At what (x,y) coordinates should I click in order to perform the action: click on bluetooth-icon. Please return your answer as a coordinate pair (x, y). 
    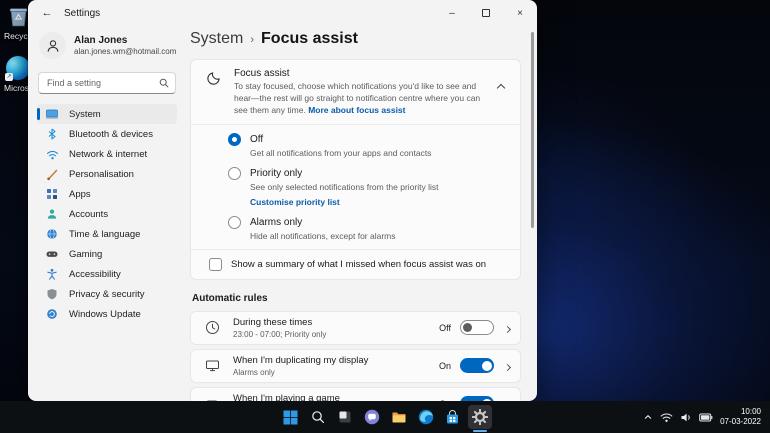
    Looking at the image, I should click on (52, 134).